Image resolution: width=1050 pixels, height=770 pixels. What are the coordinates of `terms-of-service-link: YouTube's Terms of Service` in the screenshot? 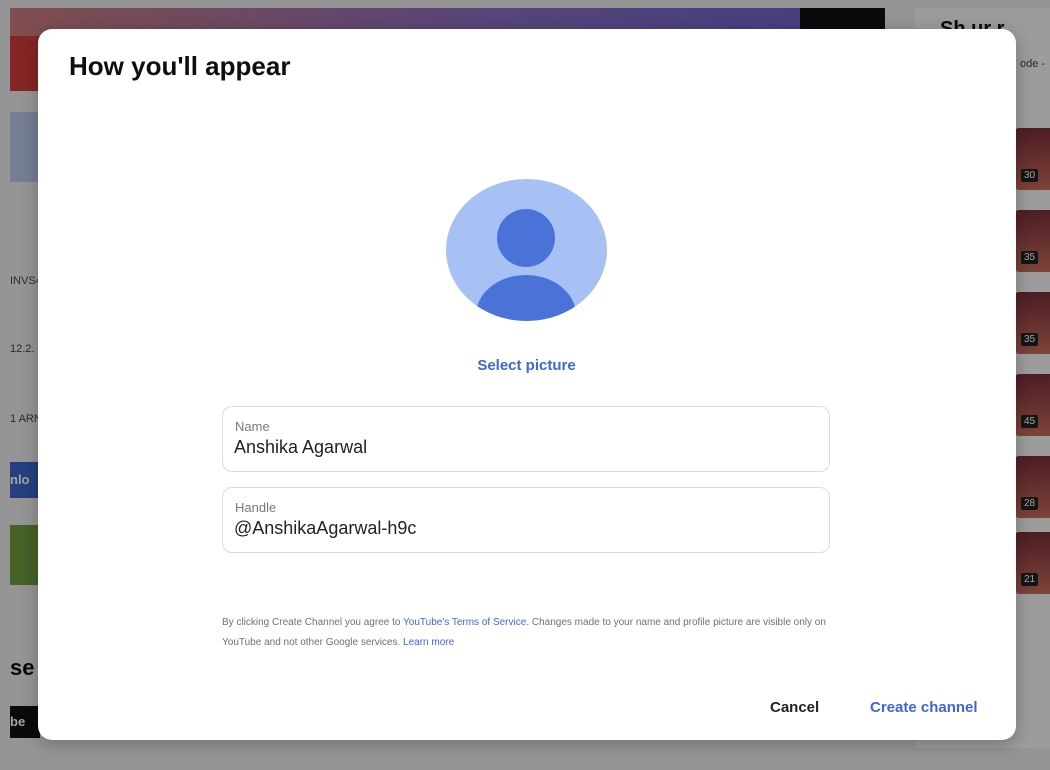 It's located at (464, 622).